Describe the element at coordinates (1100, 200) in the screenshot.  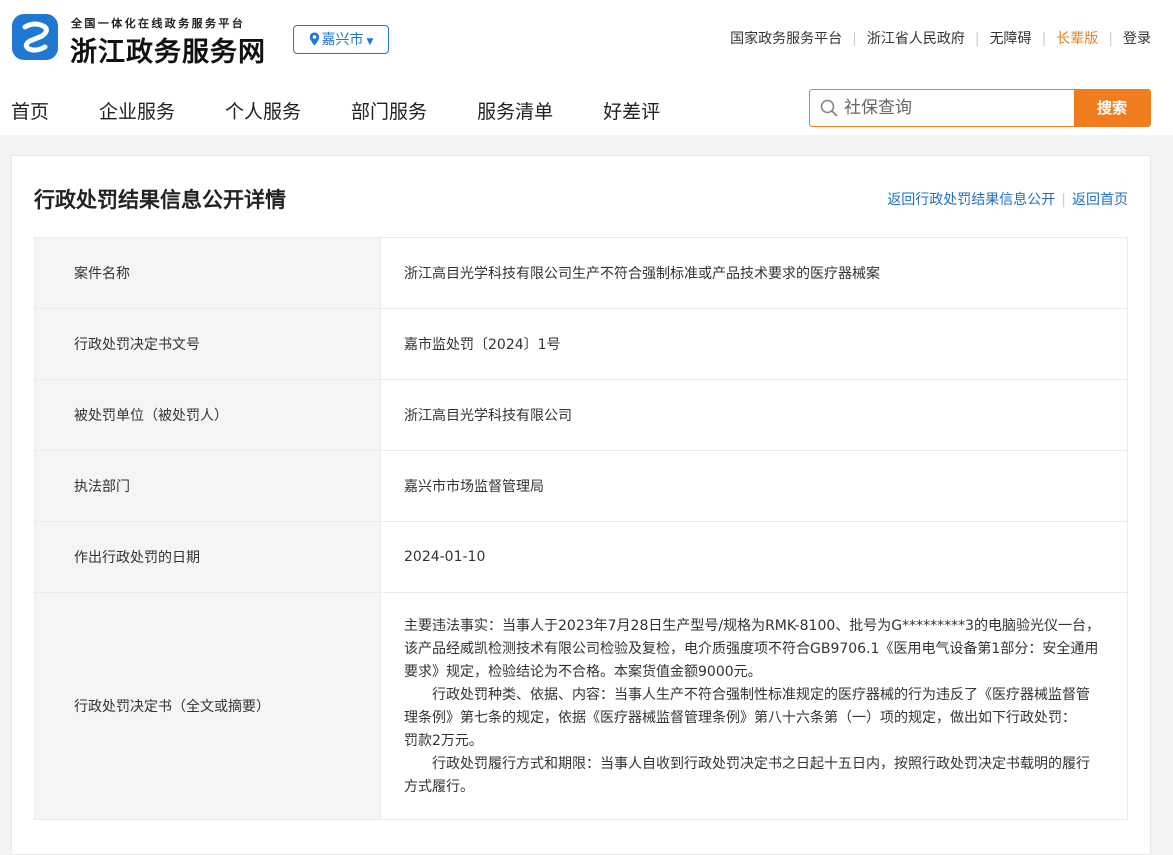
I see `back-to-home-link: 返回首页` at that location.